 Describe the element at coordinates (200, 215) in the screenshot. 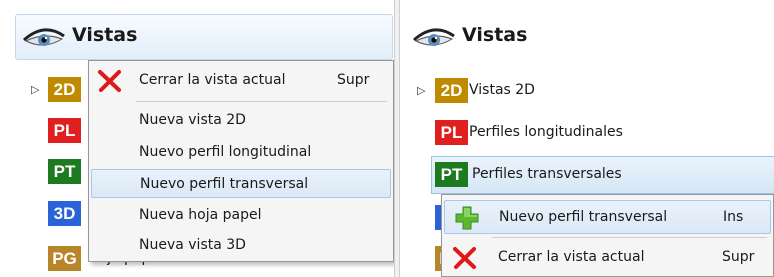

I see `menu-item-label: Nueva hoja papel` at that location.